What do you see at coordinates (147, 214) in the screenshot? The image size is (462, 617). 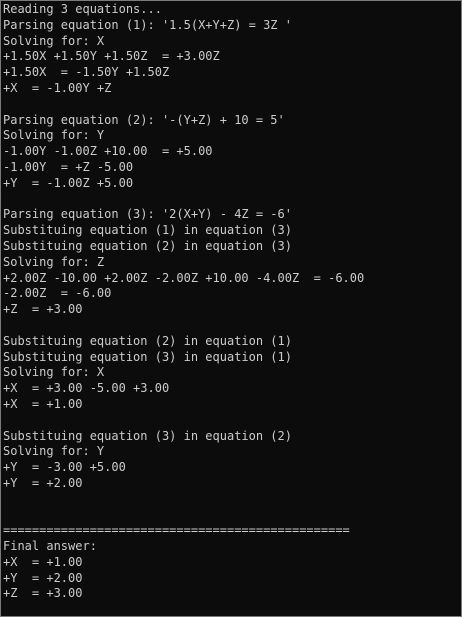 I see `console-line: Parsing equation (3): '2(X+Y) - 4Z = -6'` at bounding box center [147, 214].